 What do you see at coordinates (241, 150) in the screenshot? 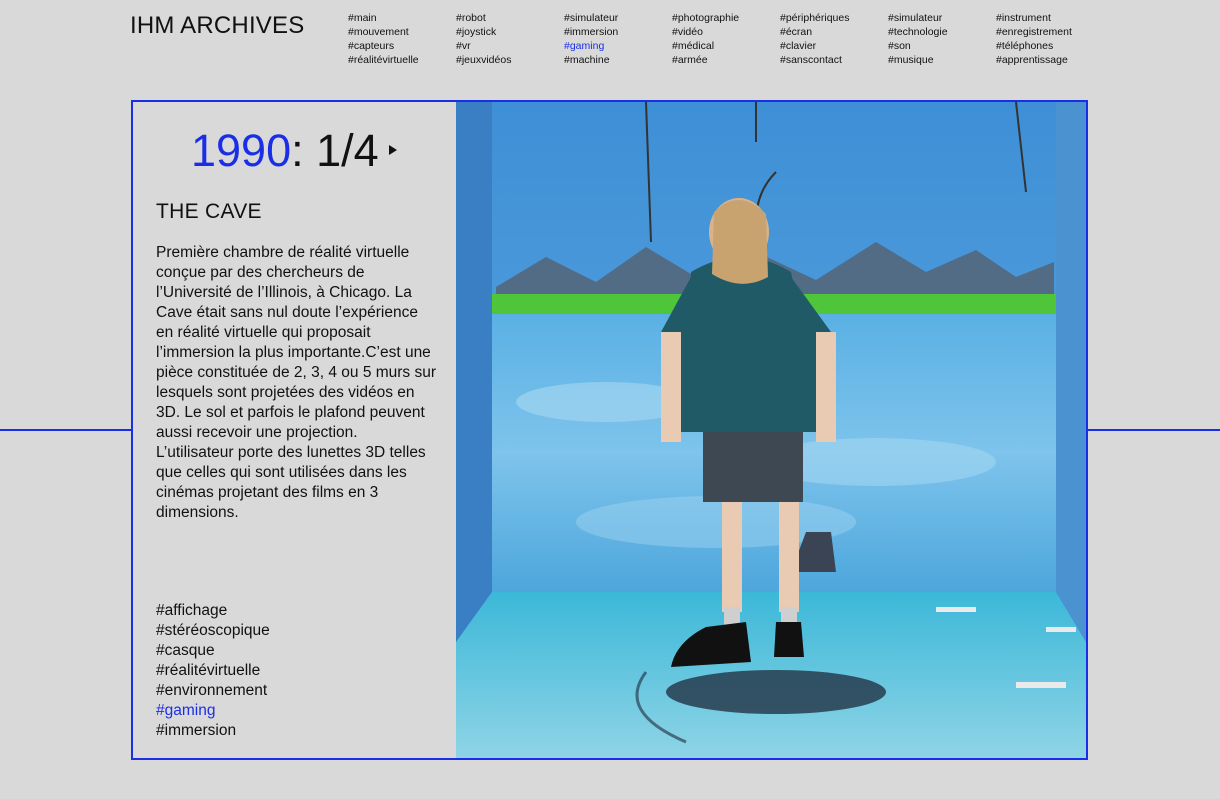
I see `entry-year: 1990` at bounding box center [241, 150].